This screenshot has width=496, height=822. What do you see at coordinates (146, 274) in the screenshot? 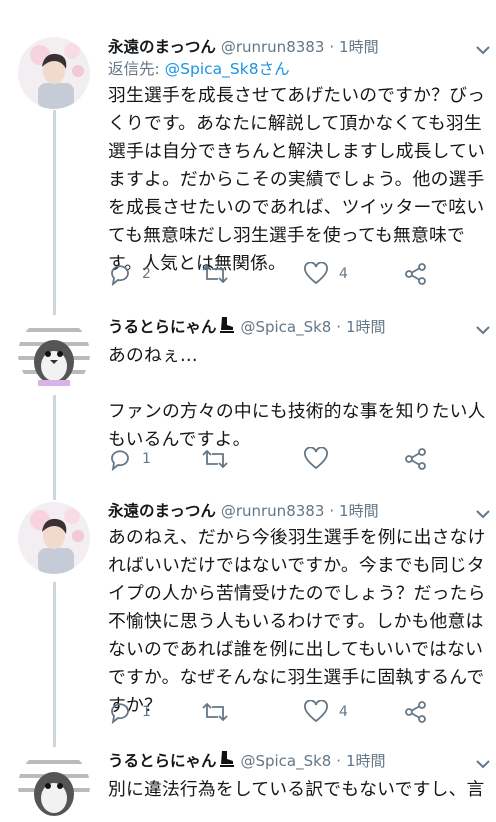
I see `reply-count: 2` at bounding box center [146, 274].